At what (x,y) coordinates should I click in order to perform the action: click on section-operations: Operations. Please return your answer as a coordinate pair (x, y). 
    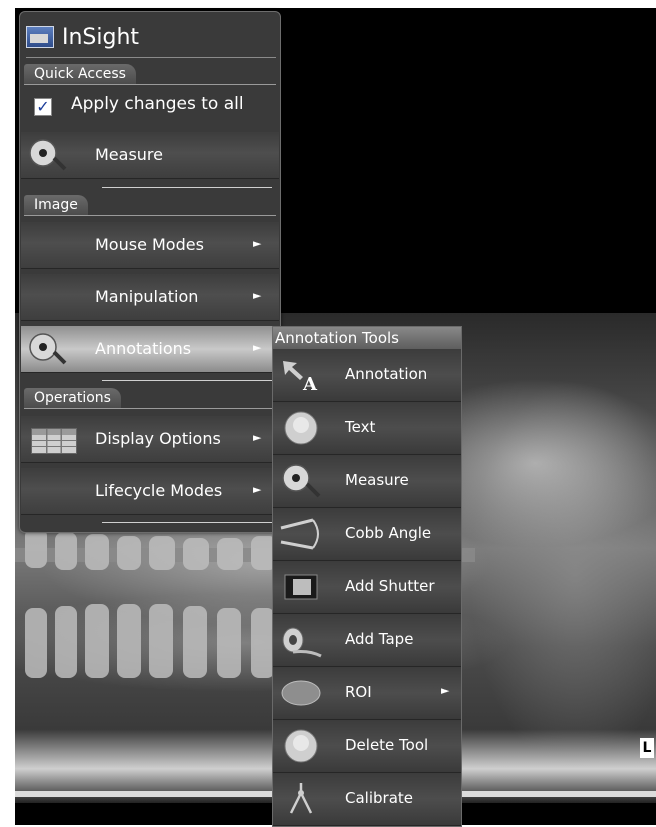
    Looking at the image, I should click on (72, 398).